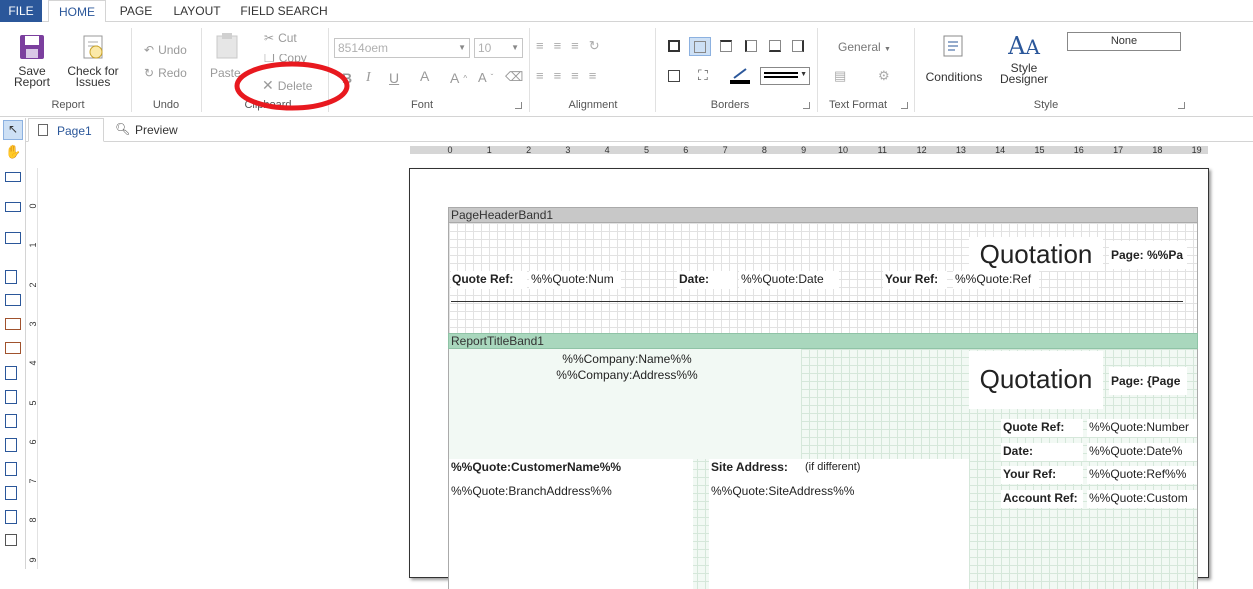 The width and height of the screenshot is (1253, 589). What do you see at coordinates (11, 540) in the screenshot?
I see `shape-icon` at bounding box center [11, 540].